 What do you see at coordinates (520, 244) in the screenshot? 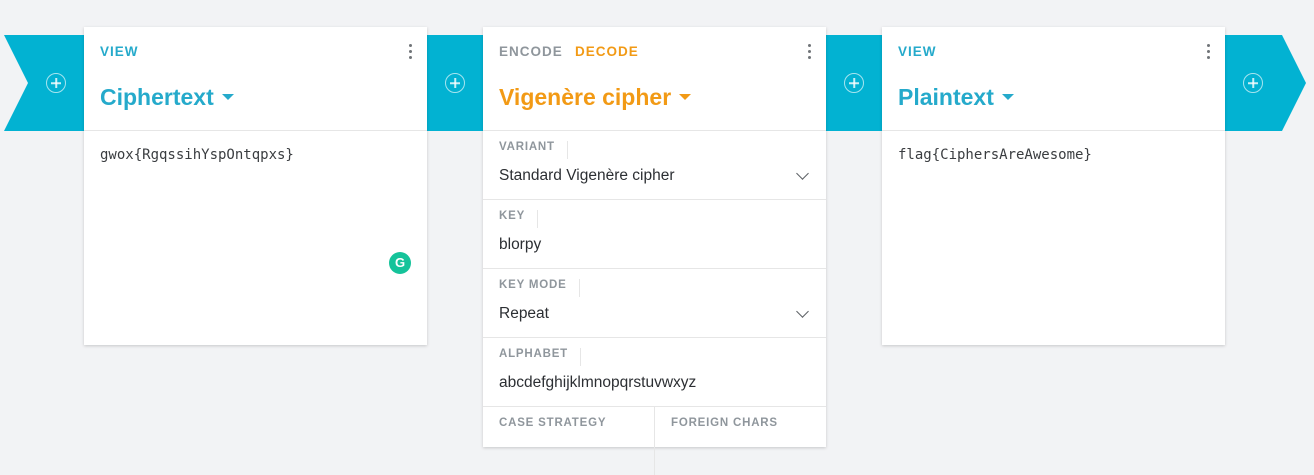
I see `field-value: blorpy` at bounding box center [520, 244].